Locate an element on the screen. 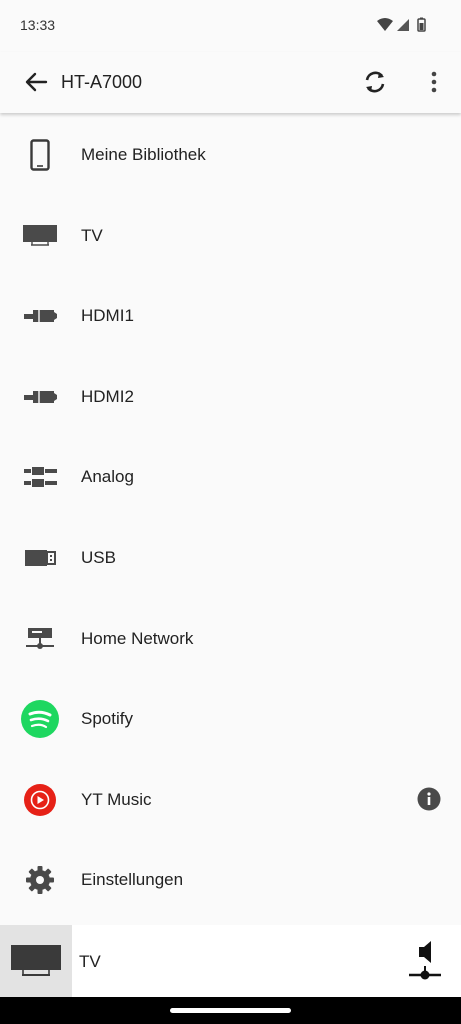 The image size is (461, 1024). more-vert-icon is located at coordinates (434, 82).